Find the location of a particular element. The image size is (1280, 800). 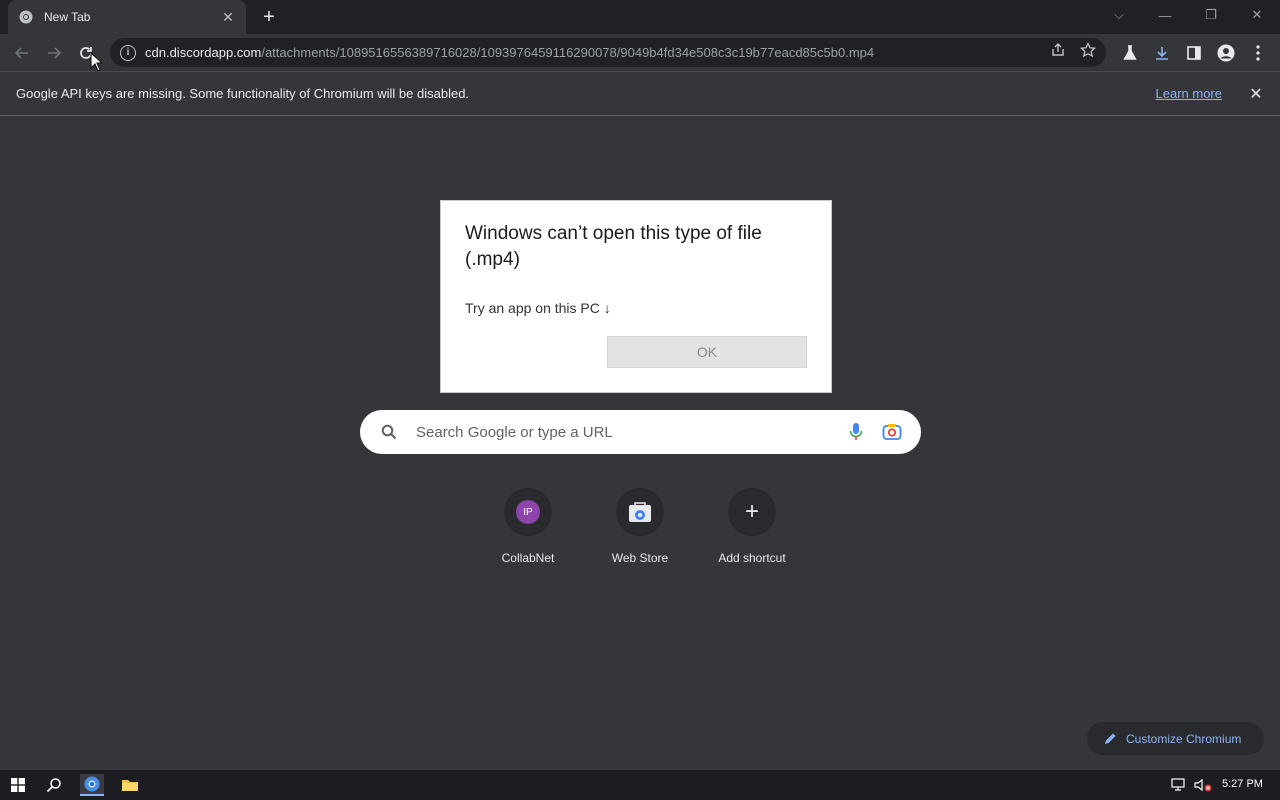

shortcut-tile: IP is located at coordinates (528, 512).